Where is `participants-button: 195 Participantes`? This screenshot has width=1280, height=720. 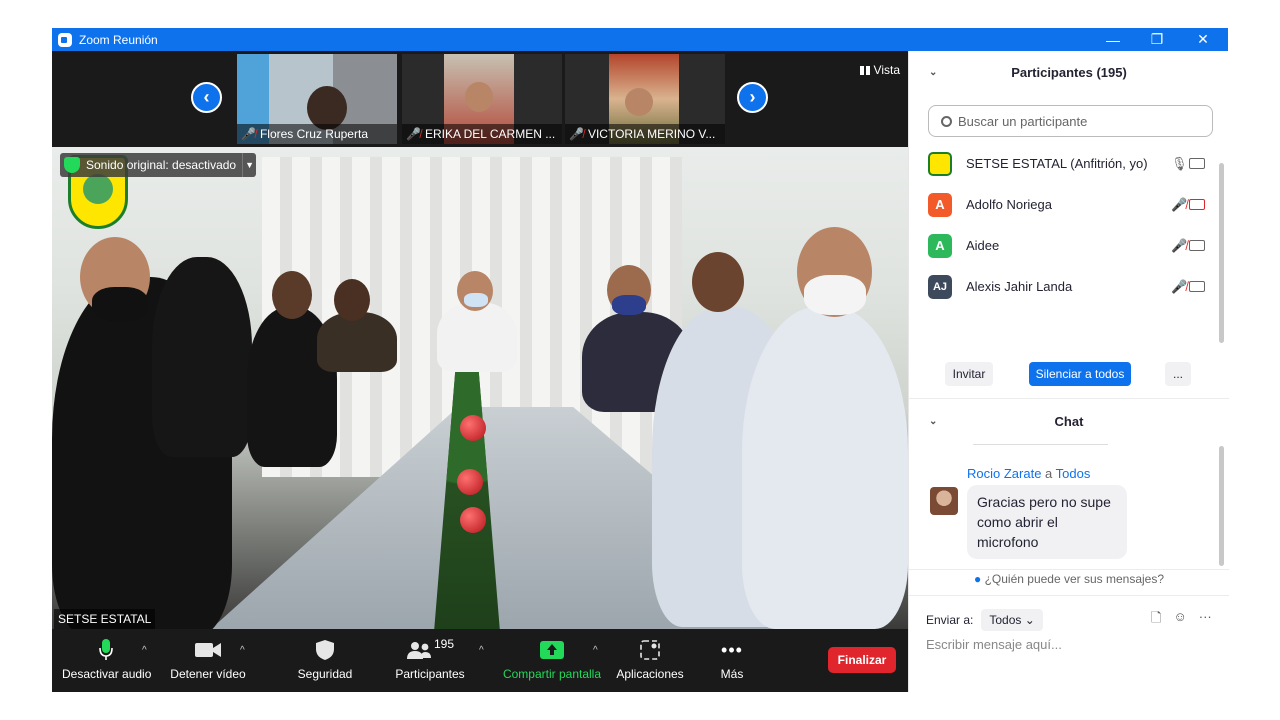 participants-button: 195 Participantes is located at coordinates (430, 659).